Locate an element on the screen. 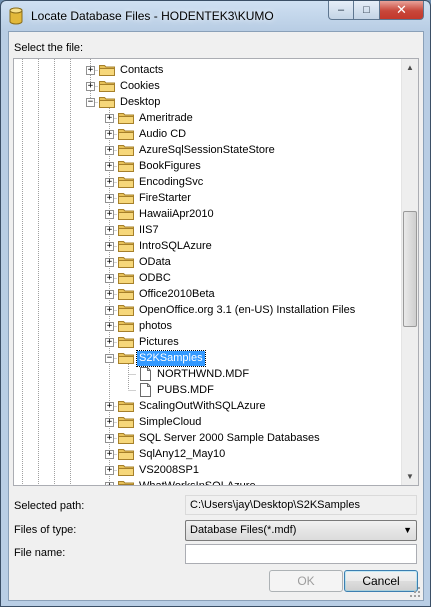 Image resolution: width=431 pixels, height=607 pixels. tree-item-label: Desktop is located at coordinates (140, 102).